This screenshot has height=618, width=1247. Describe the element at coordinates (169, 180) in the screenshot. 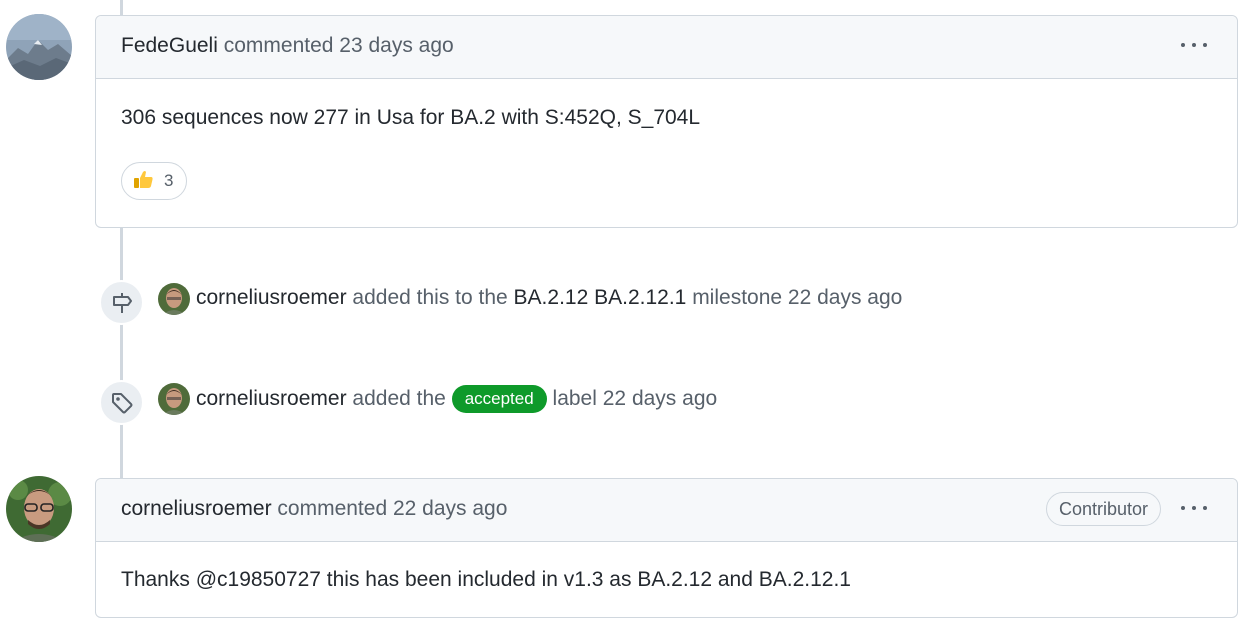

I see `reaction-count: 3` at that location.